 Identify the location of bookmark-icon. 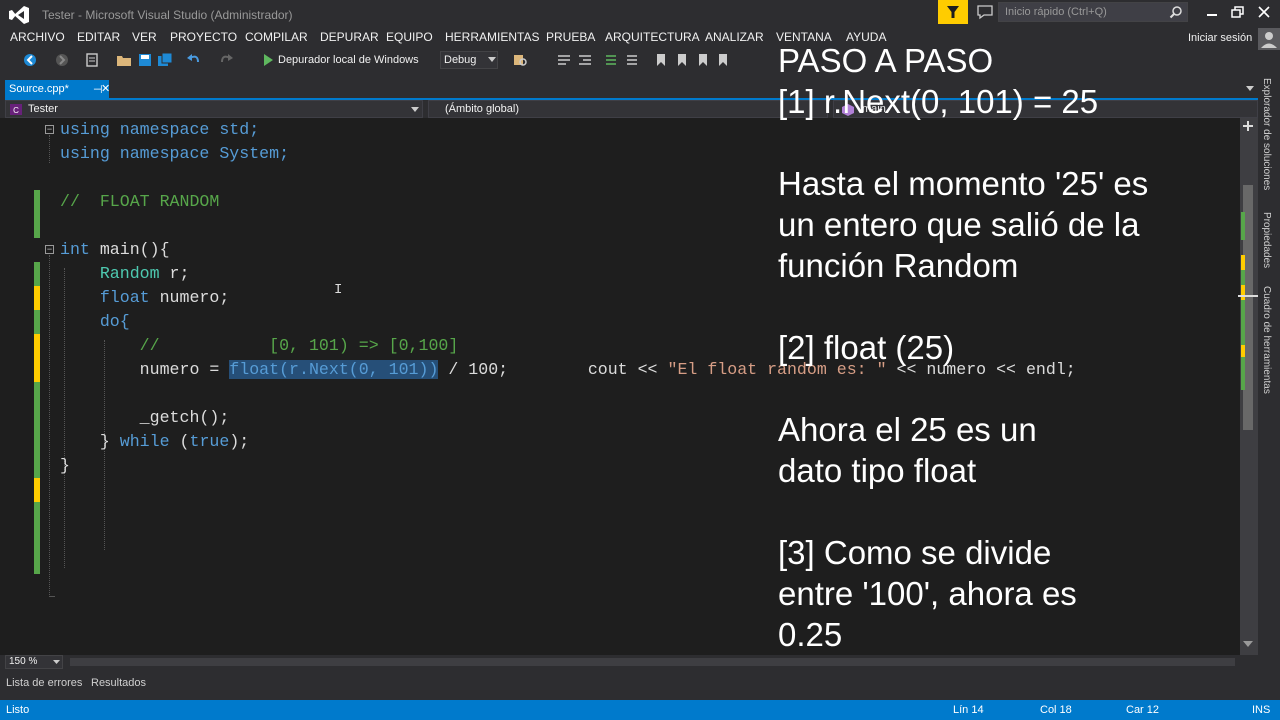
(661, 60).